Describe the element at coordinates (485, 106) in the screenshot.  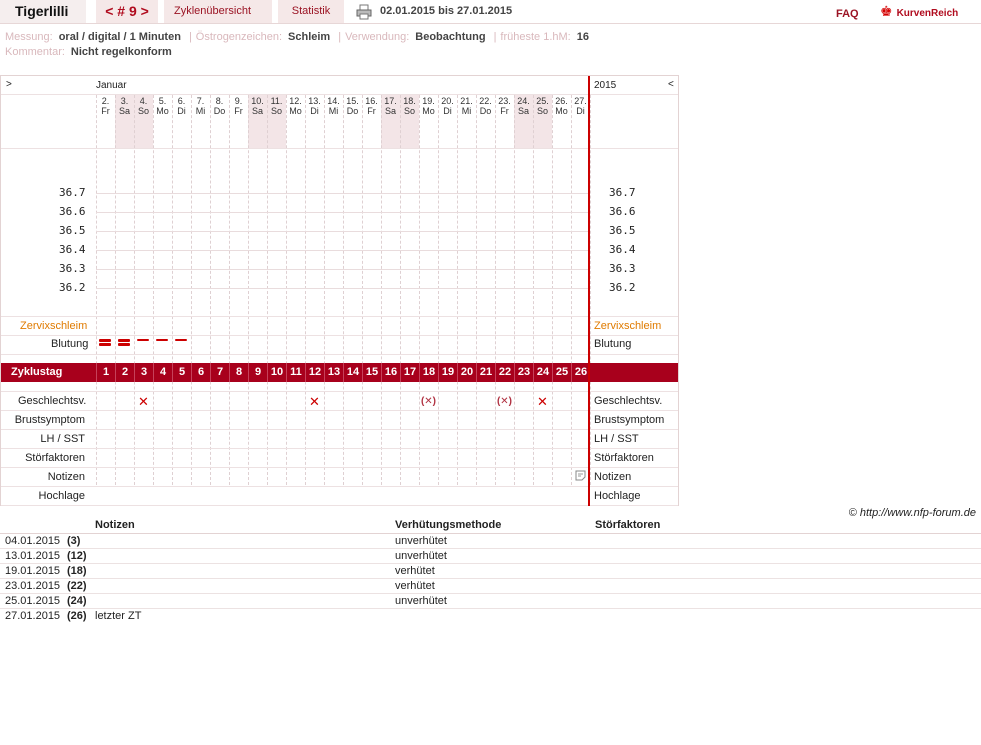
I see `day-label: 22. Do` at that location.